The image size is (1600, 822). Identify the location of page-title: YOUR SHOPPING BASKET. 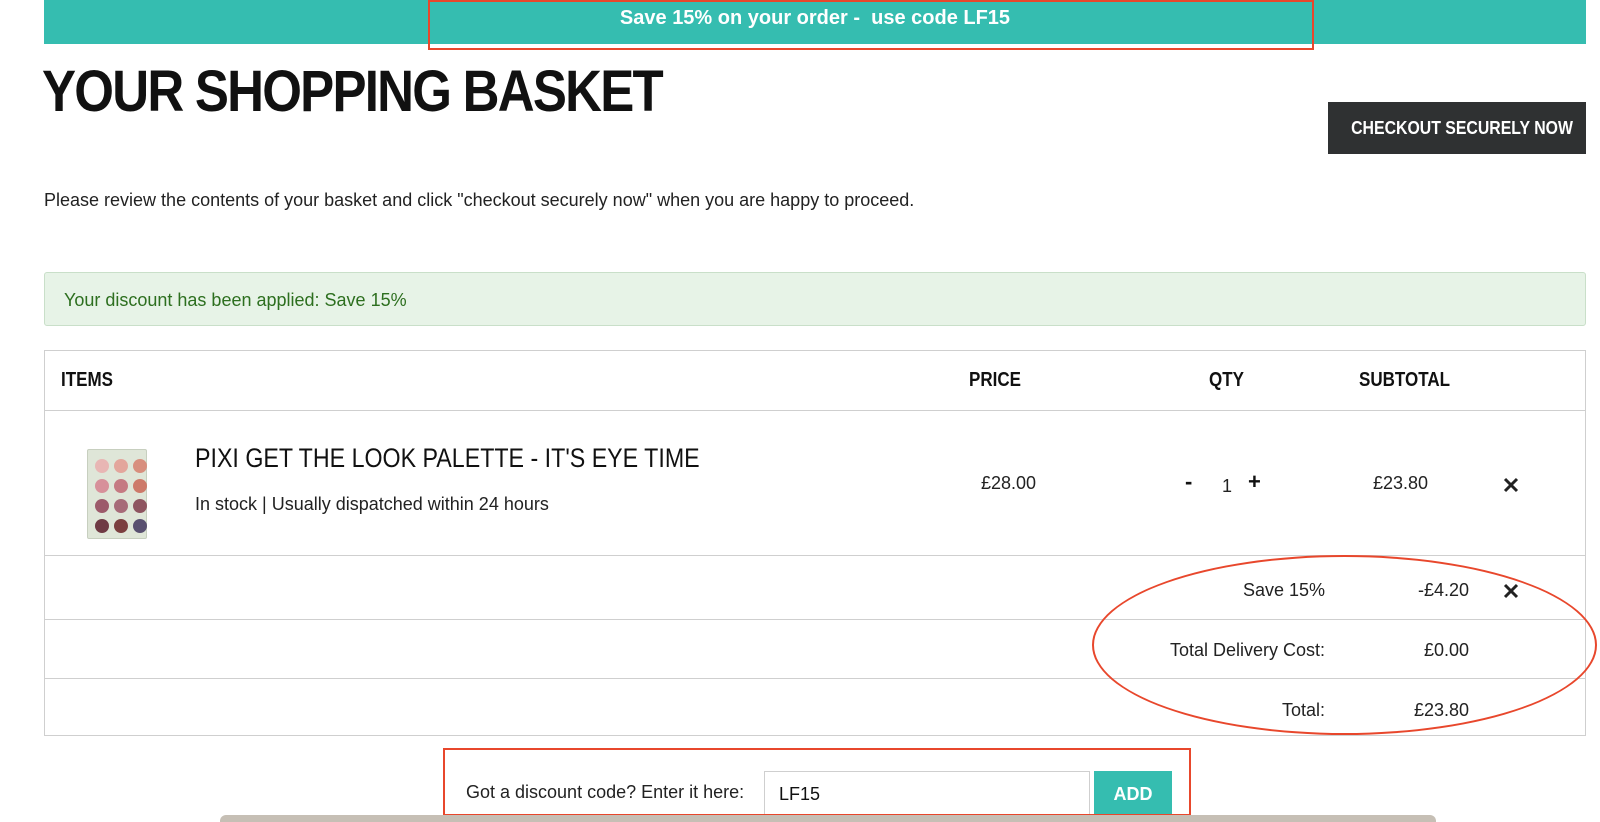
(353, 91).